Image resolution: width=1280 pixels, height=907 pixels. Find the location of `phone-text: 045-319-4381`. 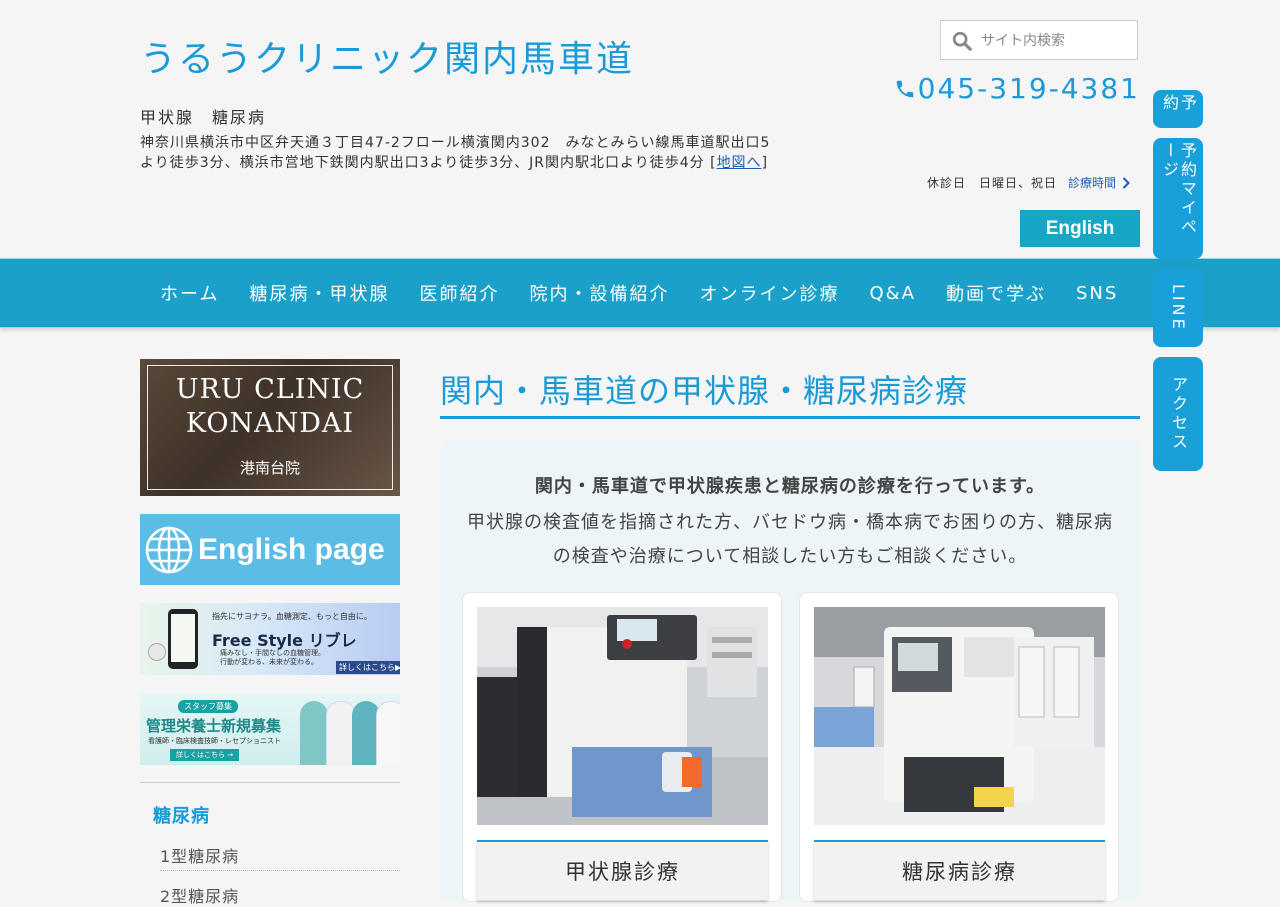

phone-text: 045-319-4381 is located at coordinates (1028, 88).